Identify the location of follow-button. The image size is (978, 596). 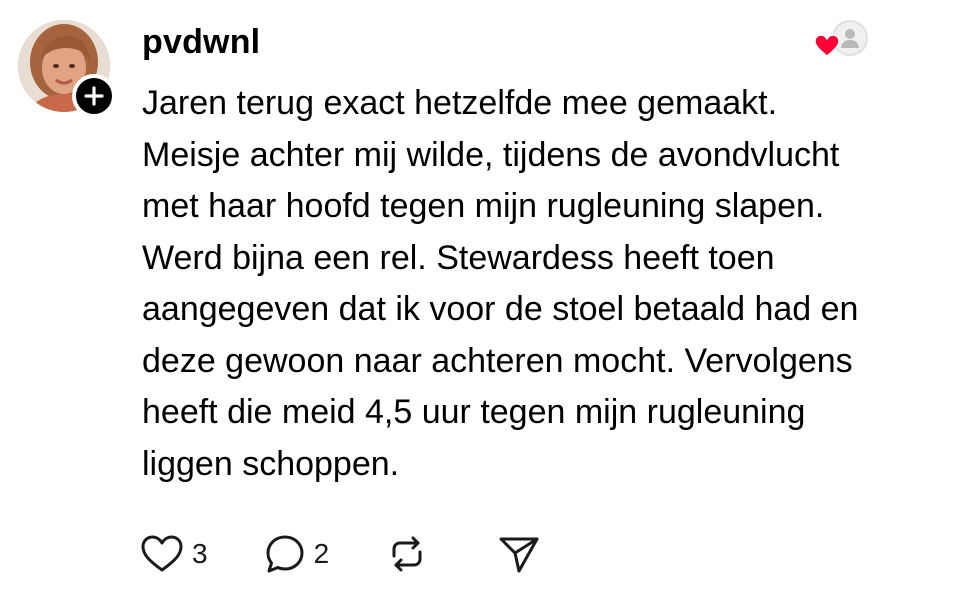
(94, 96).